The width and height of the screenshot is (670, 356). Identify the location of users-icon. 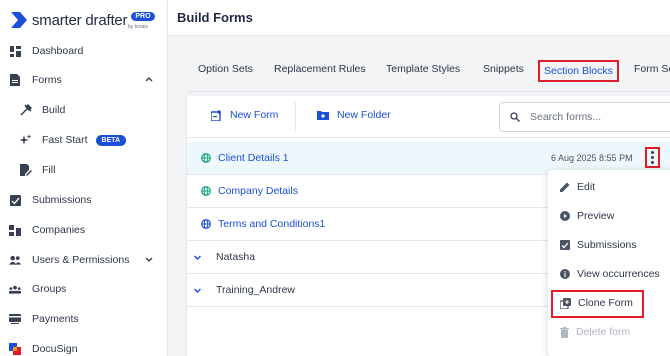
(15, 260).